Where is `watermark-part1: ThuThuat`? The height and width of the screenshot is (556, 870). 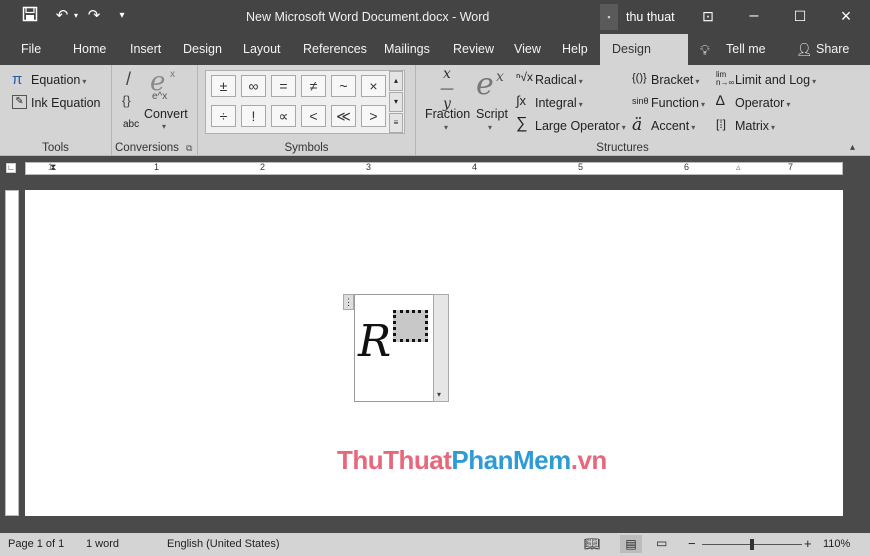
watermark-part1: ThuThuat is located at coordinates (394, 460).